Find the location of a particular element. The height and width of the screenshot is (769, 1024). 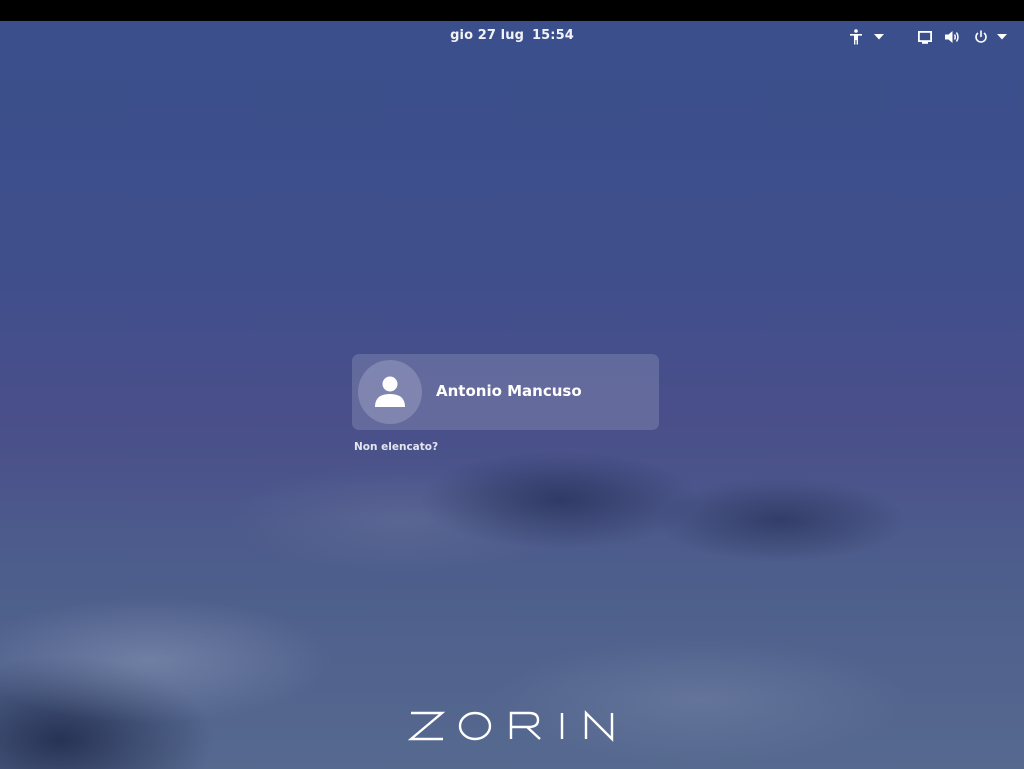

accessibility-menu is located at coordinates (866, 37).